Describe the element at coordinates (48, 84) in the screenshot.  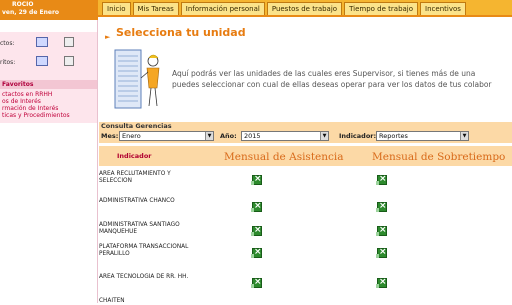
I see `favorites-header: Favoritos` at that location.